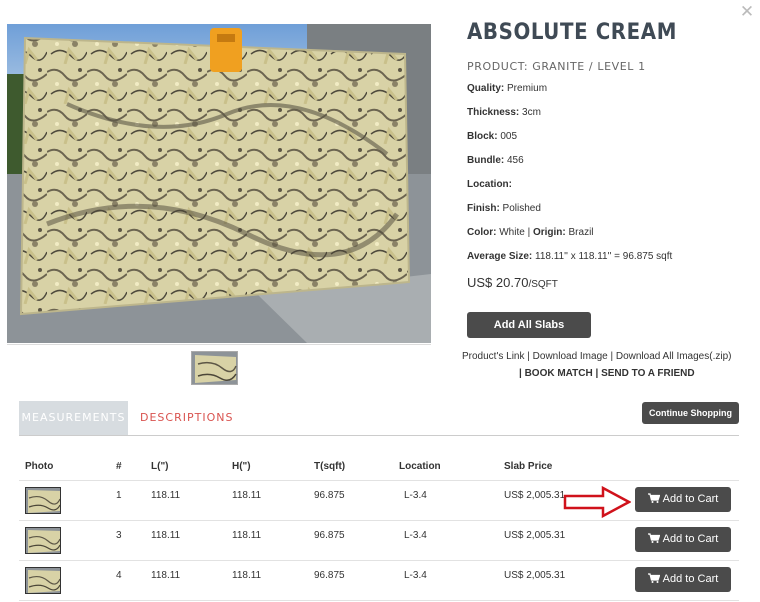 This screenshot has width=760, height=602. I want to click on continue-shopping-button: Continue Shopping, so click(690, 413).